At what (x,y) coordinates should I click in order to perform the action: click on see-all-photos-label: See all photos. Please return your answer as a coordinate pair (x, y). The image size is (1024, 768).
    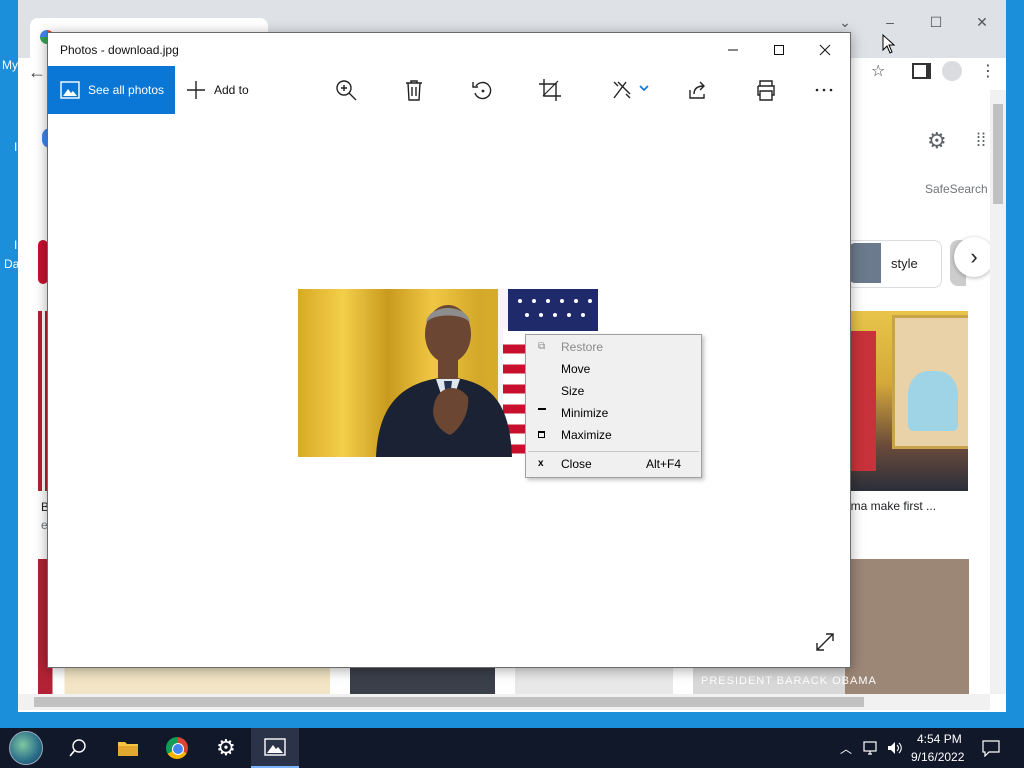
    Looking at the image, I should click on (126, 90).